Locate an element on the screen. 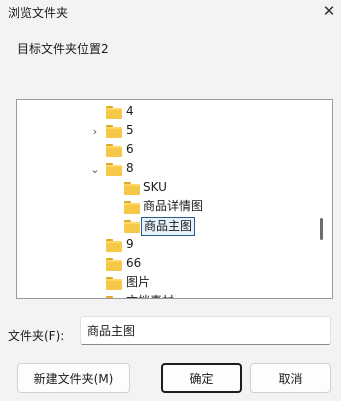 The image size is (341, 401). ok-button: 确定 is located at coordinates (201, 378).